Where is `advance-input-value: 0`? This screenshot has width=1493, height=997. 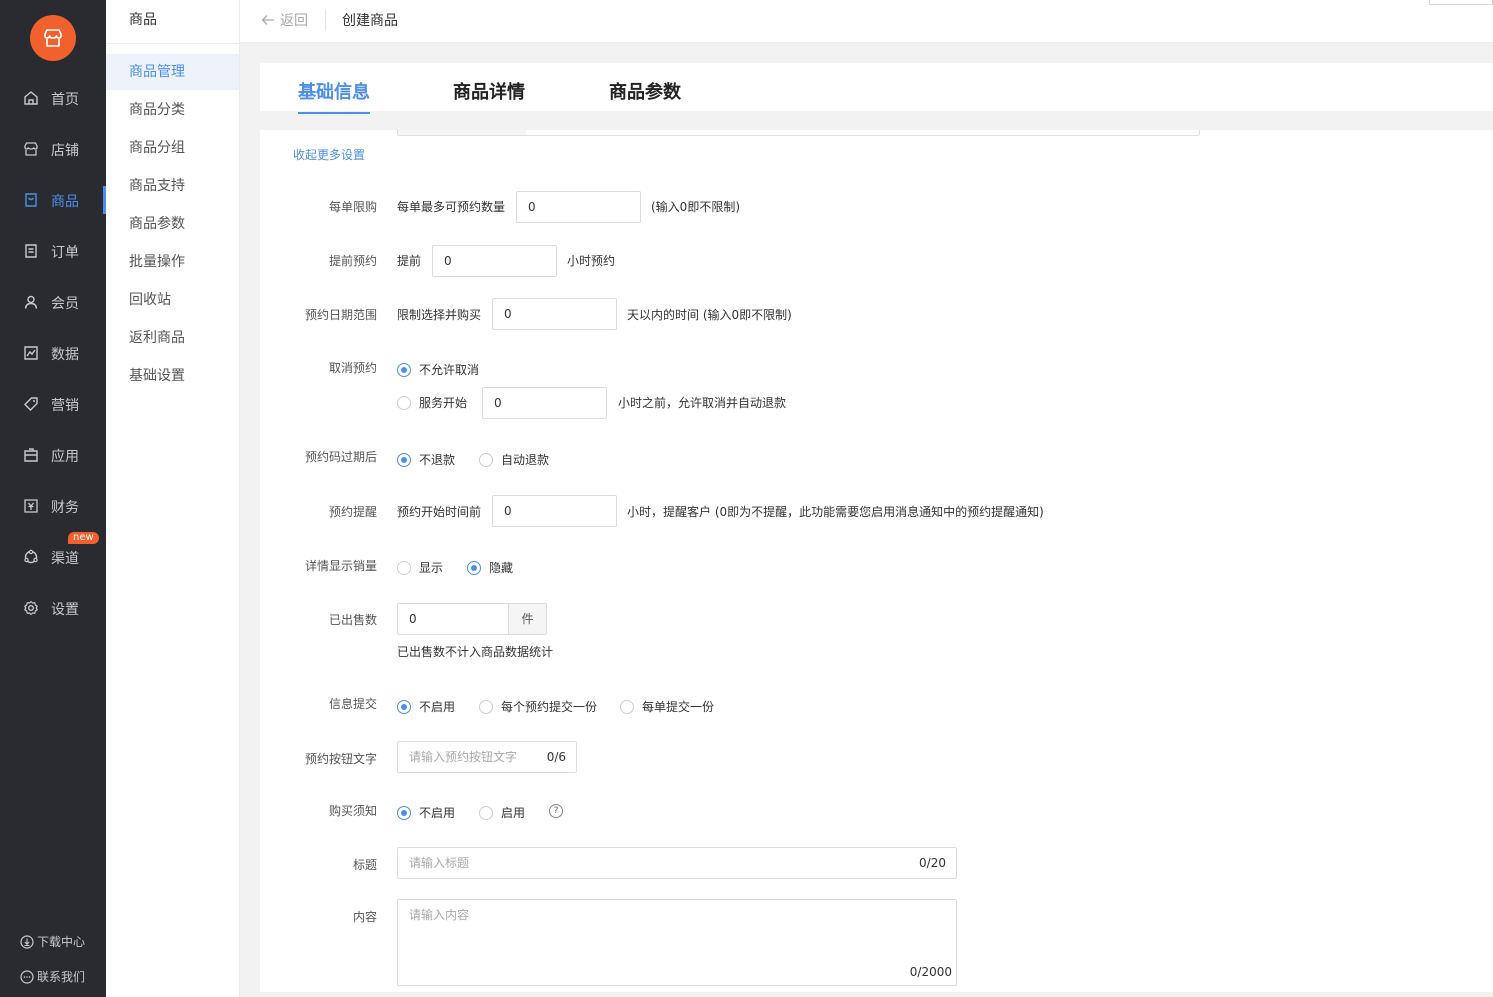
advance-input-value: 0 is located at coordinates (448, 261).